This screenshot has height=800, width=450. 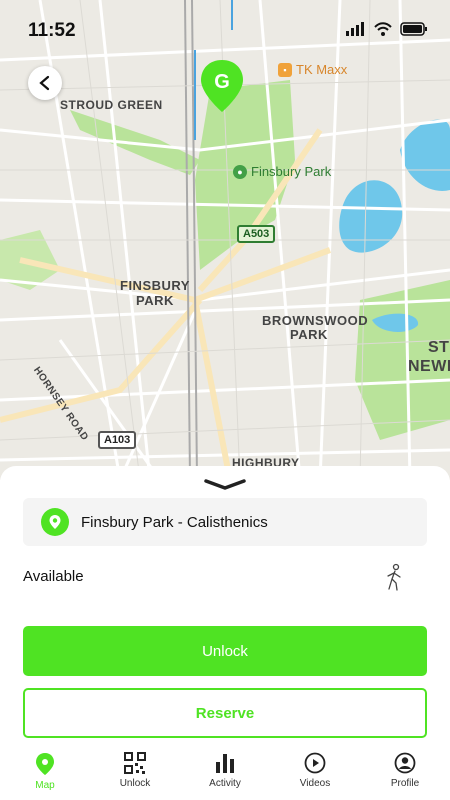 I want to click on availability-text: Available, so click(x=53, y=576).